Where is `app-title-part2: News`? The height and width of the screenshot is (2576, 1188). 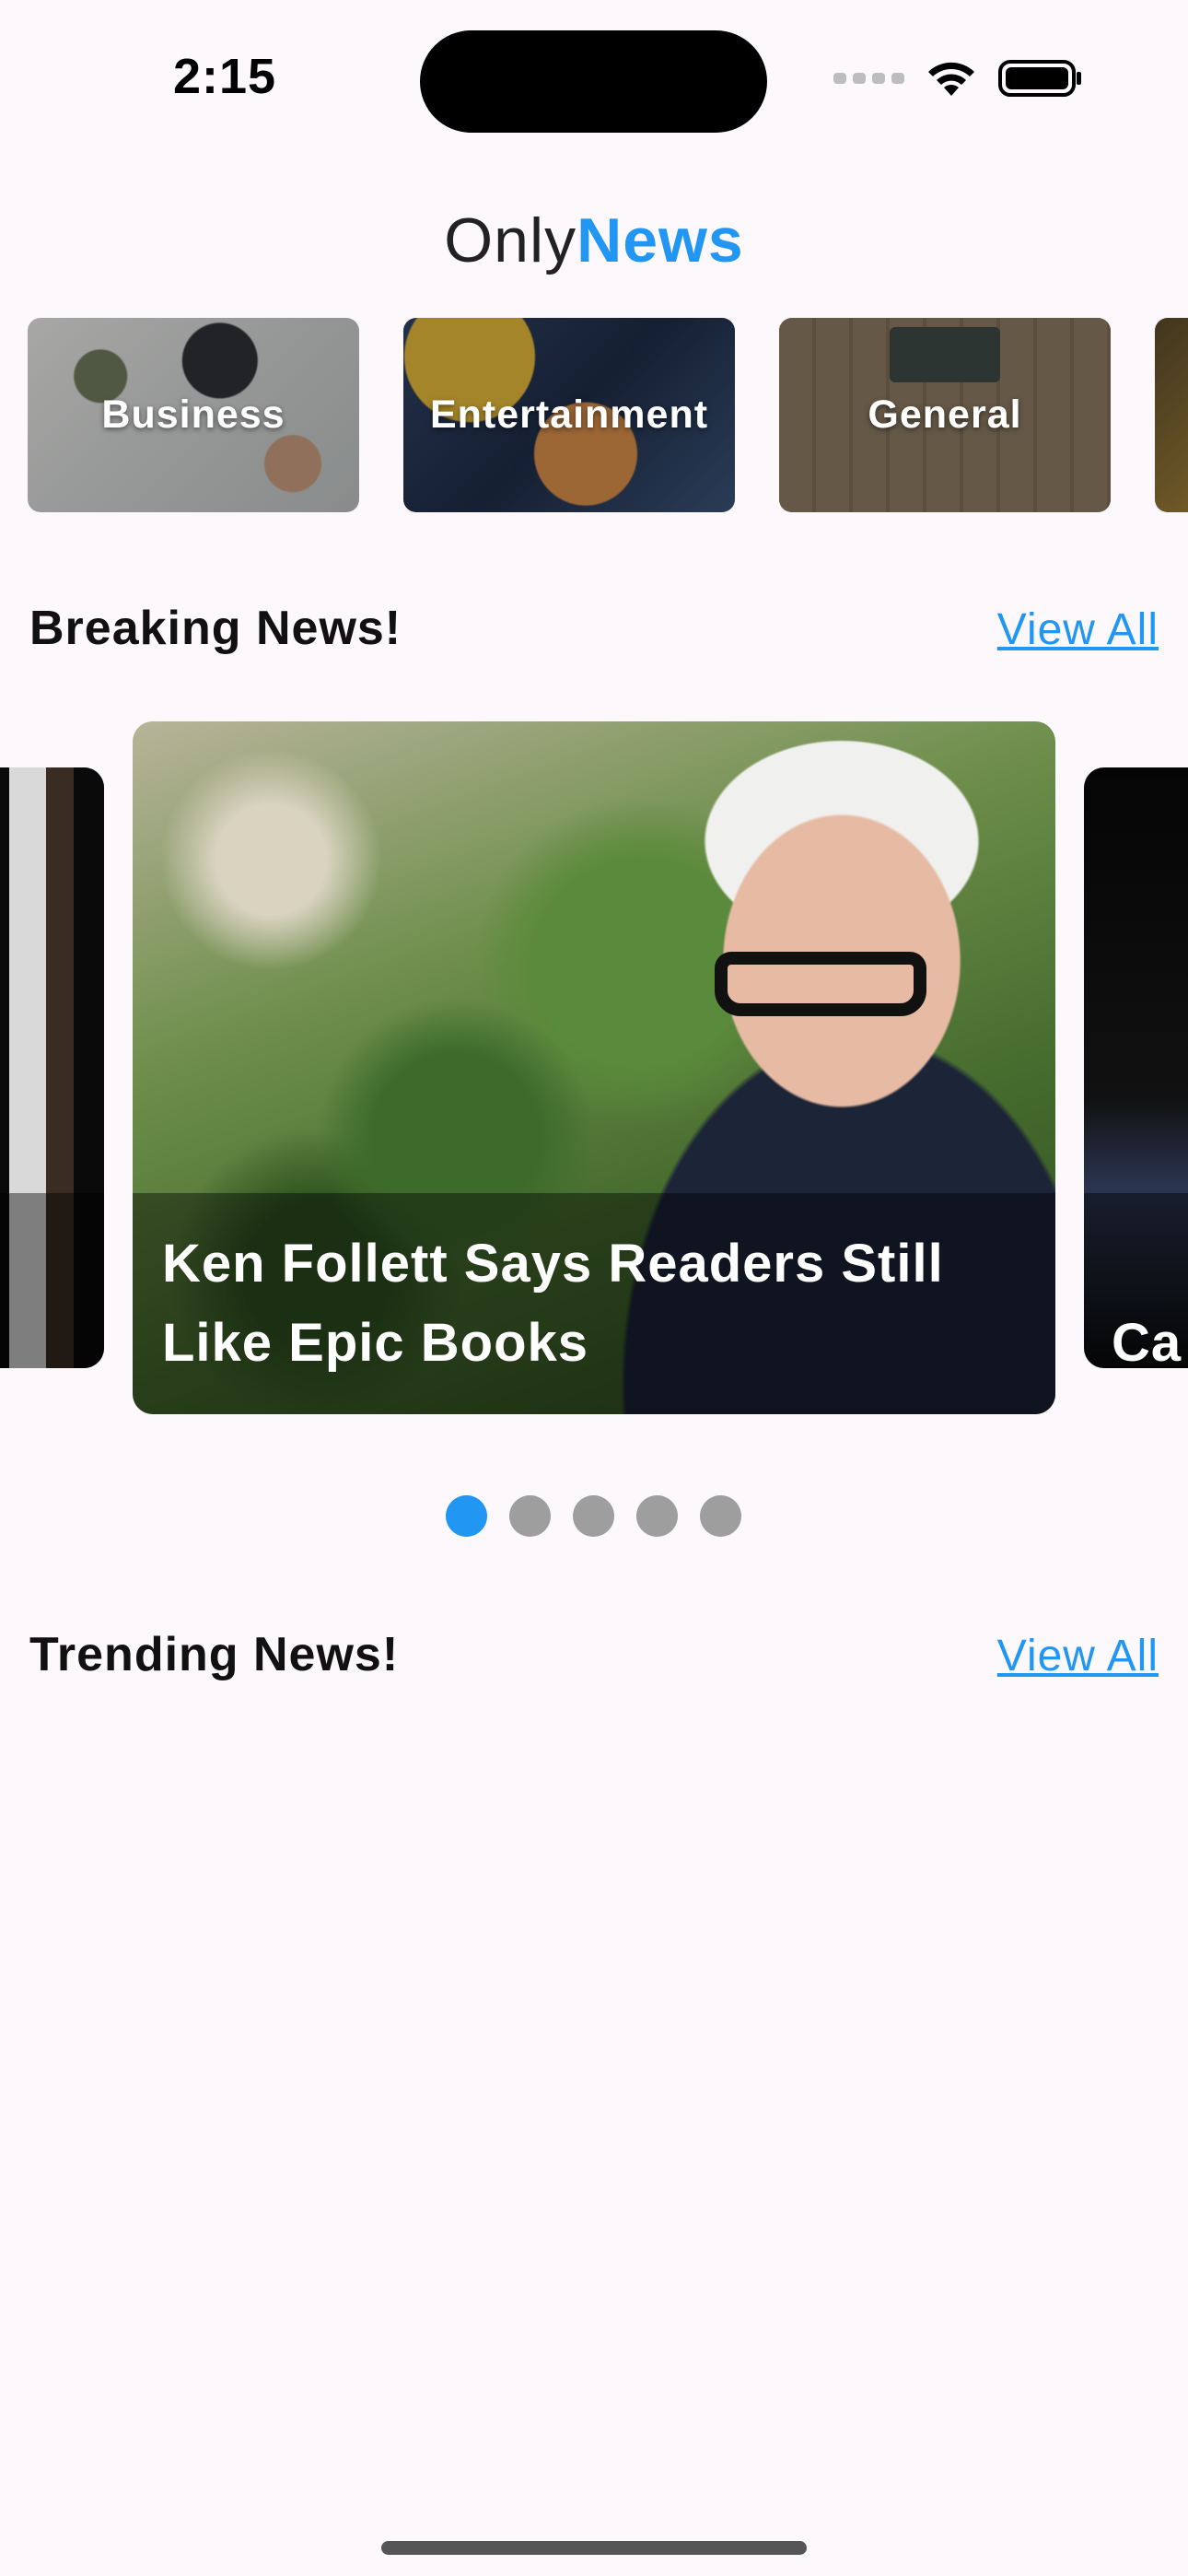
app-title-part2: News is located at coordinates (660, 240).